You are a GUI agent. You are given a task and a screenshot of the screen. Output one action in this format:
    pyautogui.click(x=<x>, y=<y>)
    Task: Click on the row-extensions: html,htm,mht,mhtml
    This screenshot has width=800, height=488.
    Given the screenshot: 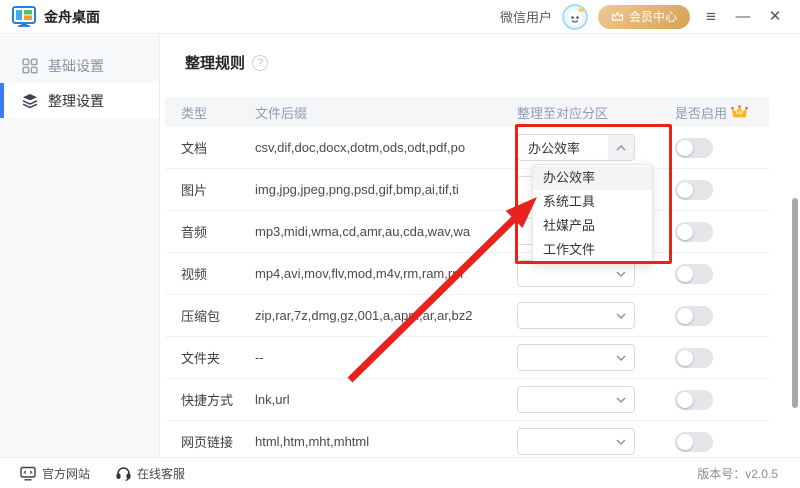 What is the action you would take?
    pyautogui.click(x=312, y=441)
    